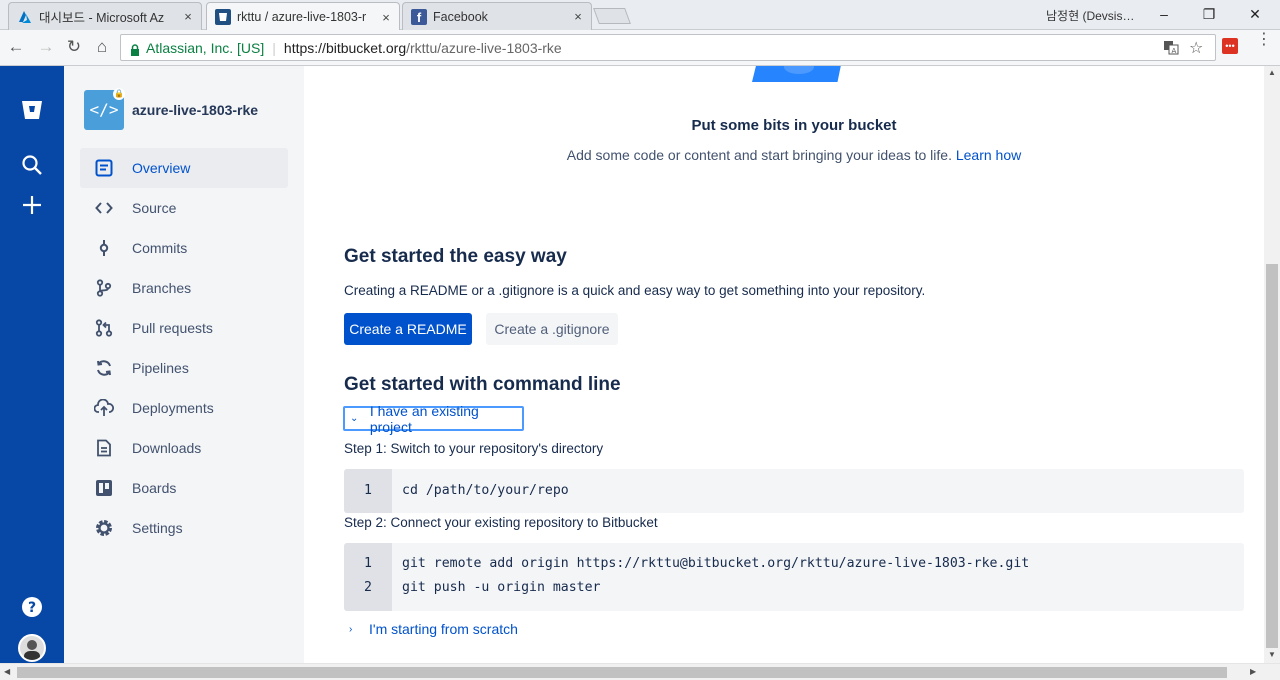  I want to click on scroll-up-icon: ▲, so click(1272, 72).